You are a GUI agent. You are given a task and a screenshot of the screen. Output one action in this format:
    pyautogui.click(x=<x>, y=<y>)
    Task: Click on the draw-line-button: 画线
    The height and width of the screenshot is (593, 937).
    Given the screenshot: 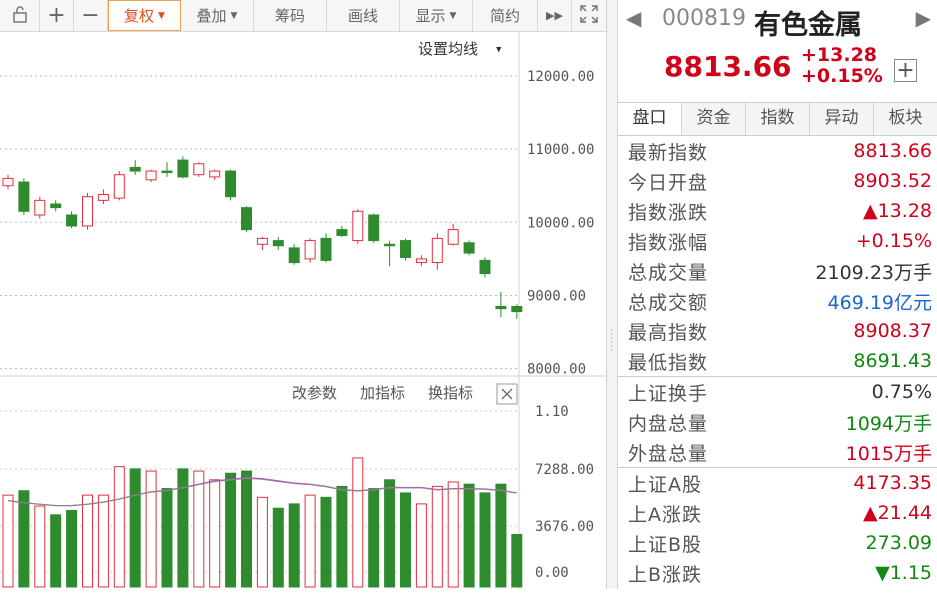 What is the action you would take?
    pyautogui.click(x=363, y=15)
    